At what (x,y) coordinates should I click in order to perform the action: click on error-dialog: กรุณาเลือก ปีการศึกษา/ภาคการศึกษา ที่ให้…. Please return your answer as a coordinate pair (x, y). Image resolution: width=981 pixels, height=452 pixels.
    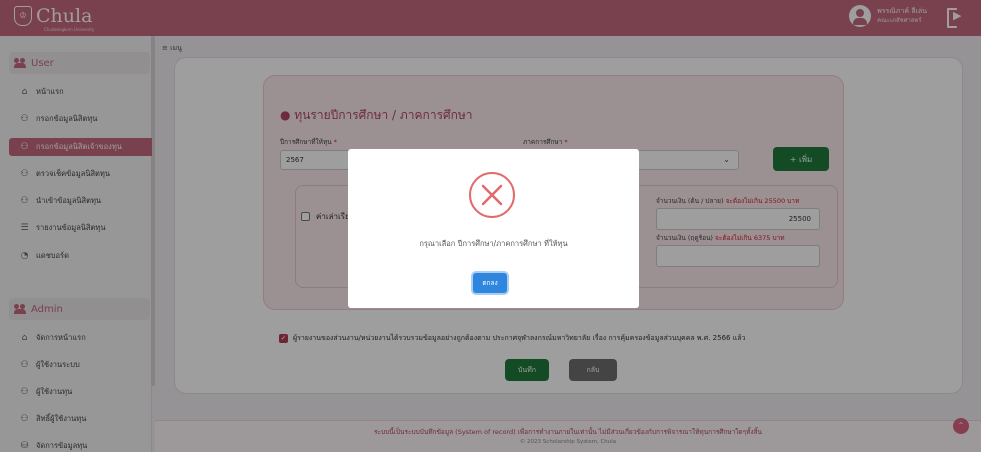
    Looking at the image, I should click on (493, 228).